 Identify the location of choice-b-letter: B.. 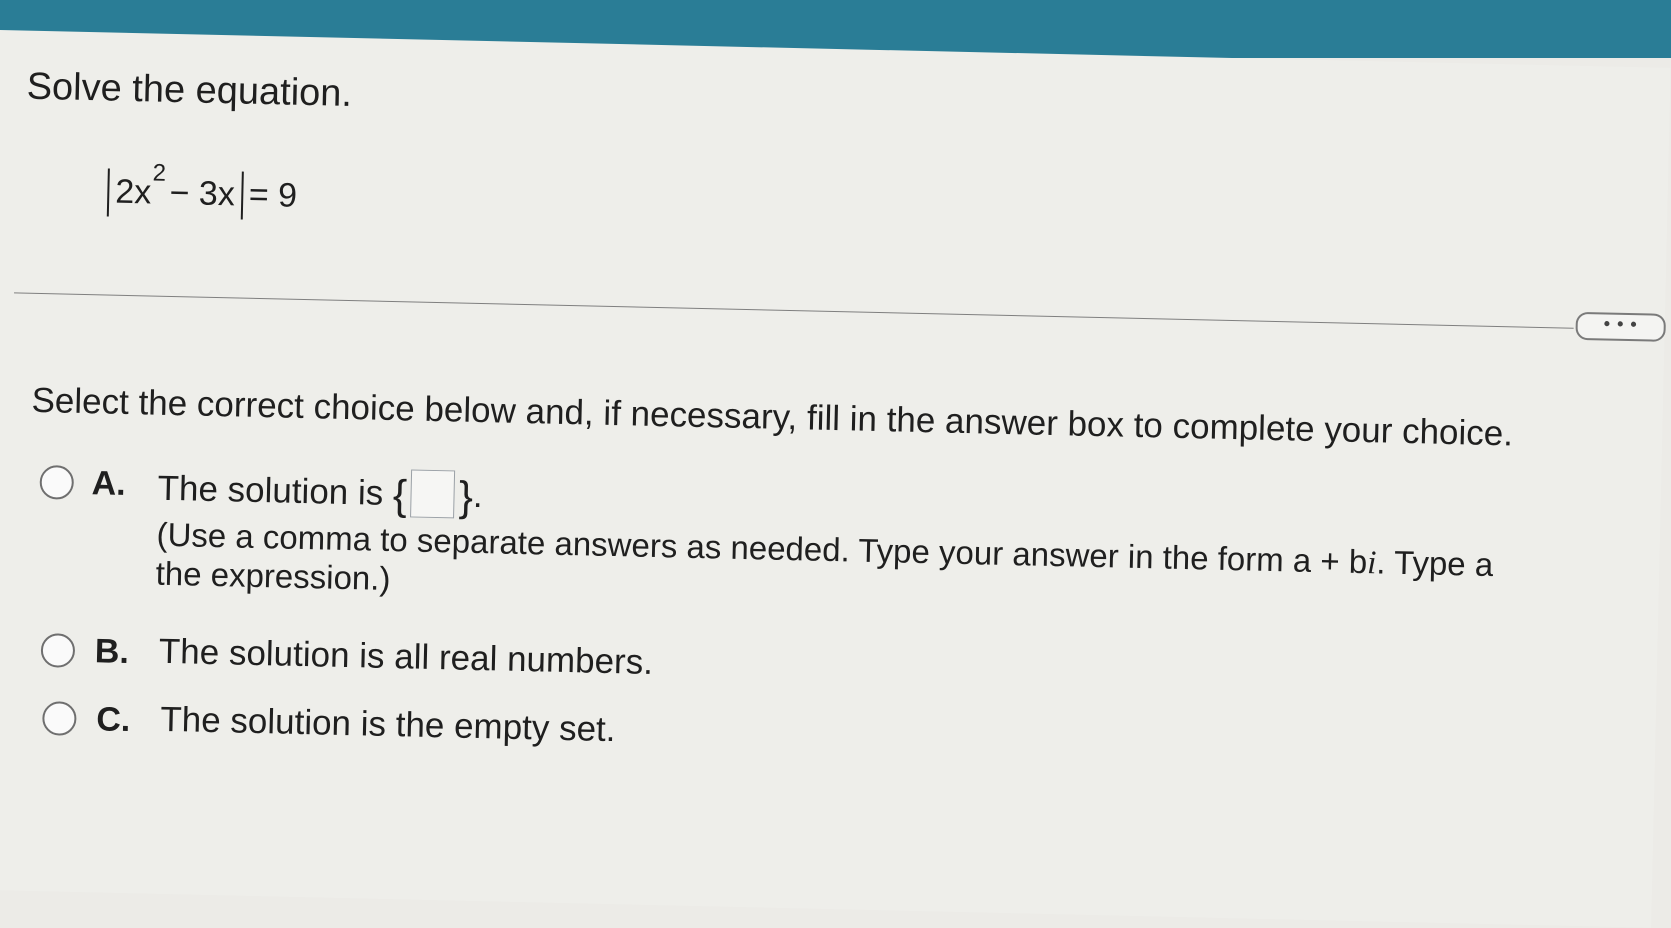
(112, 652).